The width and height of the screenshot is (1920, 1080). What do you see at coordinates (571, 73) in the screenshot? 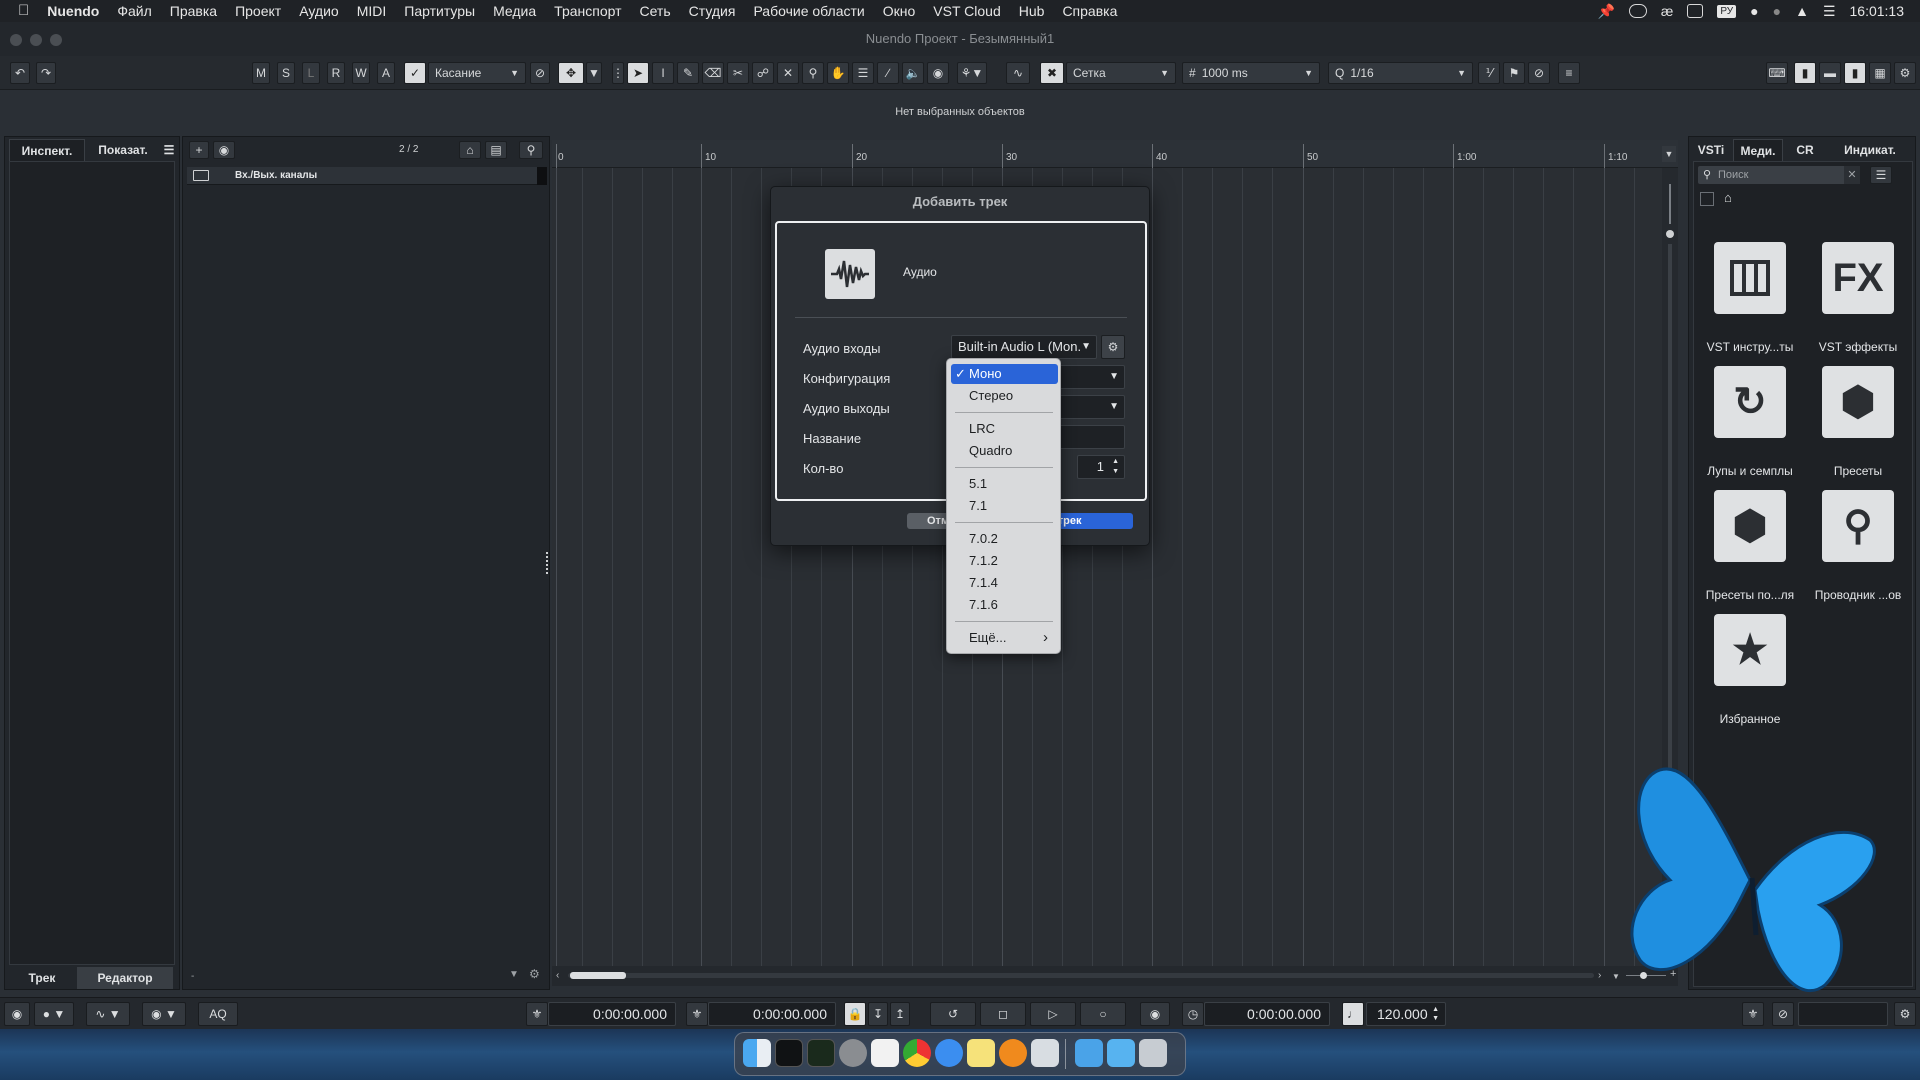
I see `edit-mode-icon: ✥` at bounding box center [571, 73].